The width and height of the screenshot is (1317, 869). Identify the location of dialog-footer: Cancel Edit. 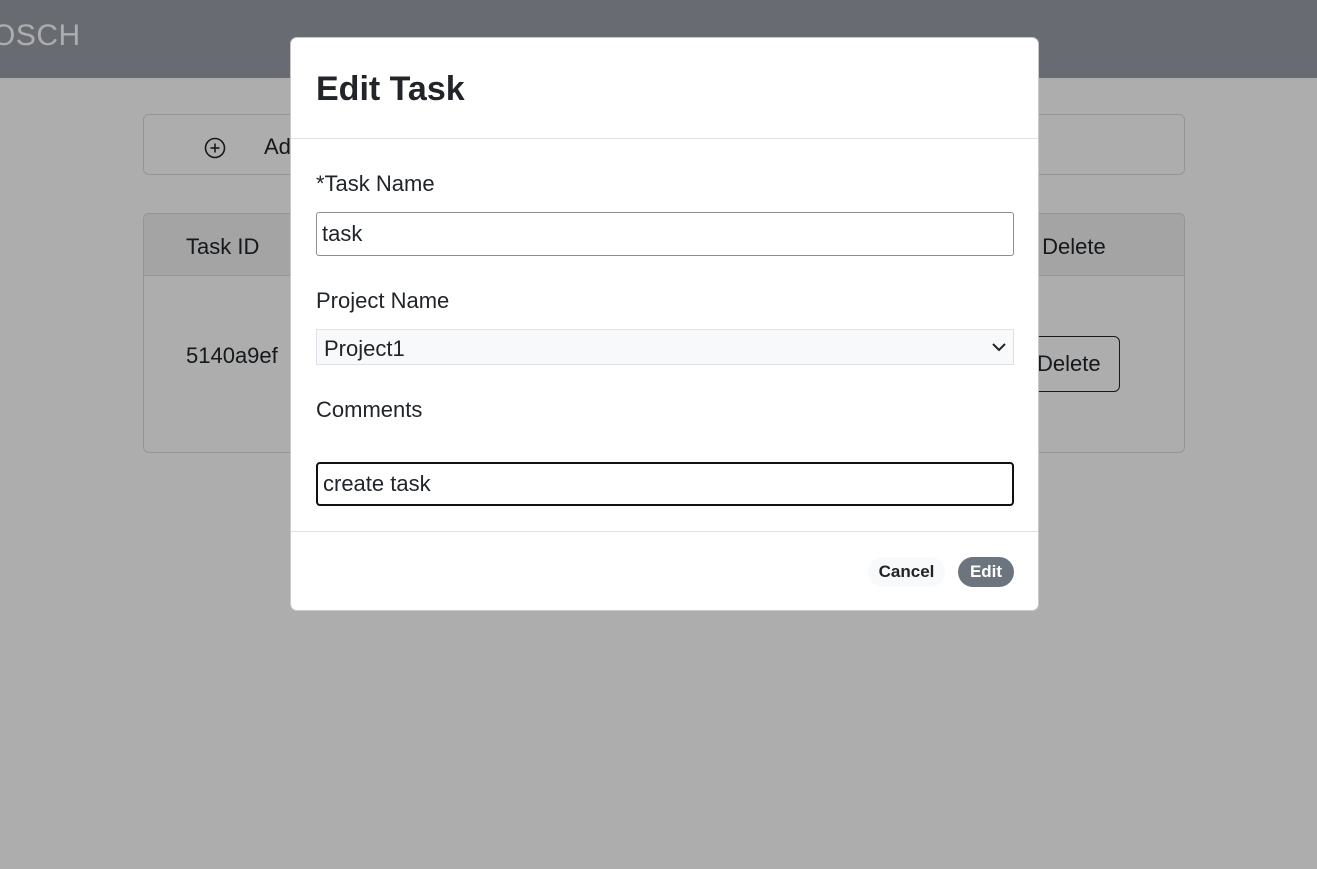
(664, 571).